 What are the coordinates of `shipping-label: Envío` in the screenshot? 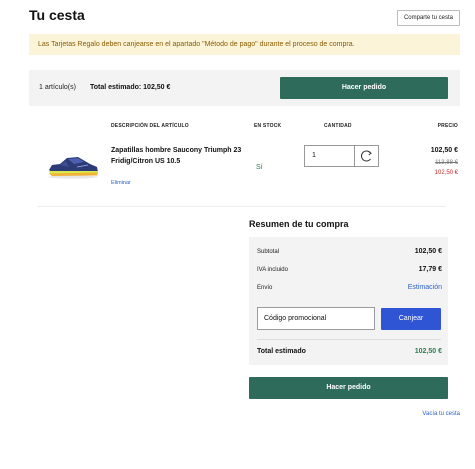 It's located at (265, 288).